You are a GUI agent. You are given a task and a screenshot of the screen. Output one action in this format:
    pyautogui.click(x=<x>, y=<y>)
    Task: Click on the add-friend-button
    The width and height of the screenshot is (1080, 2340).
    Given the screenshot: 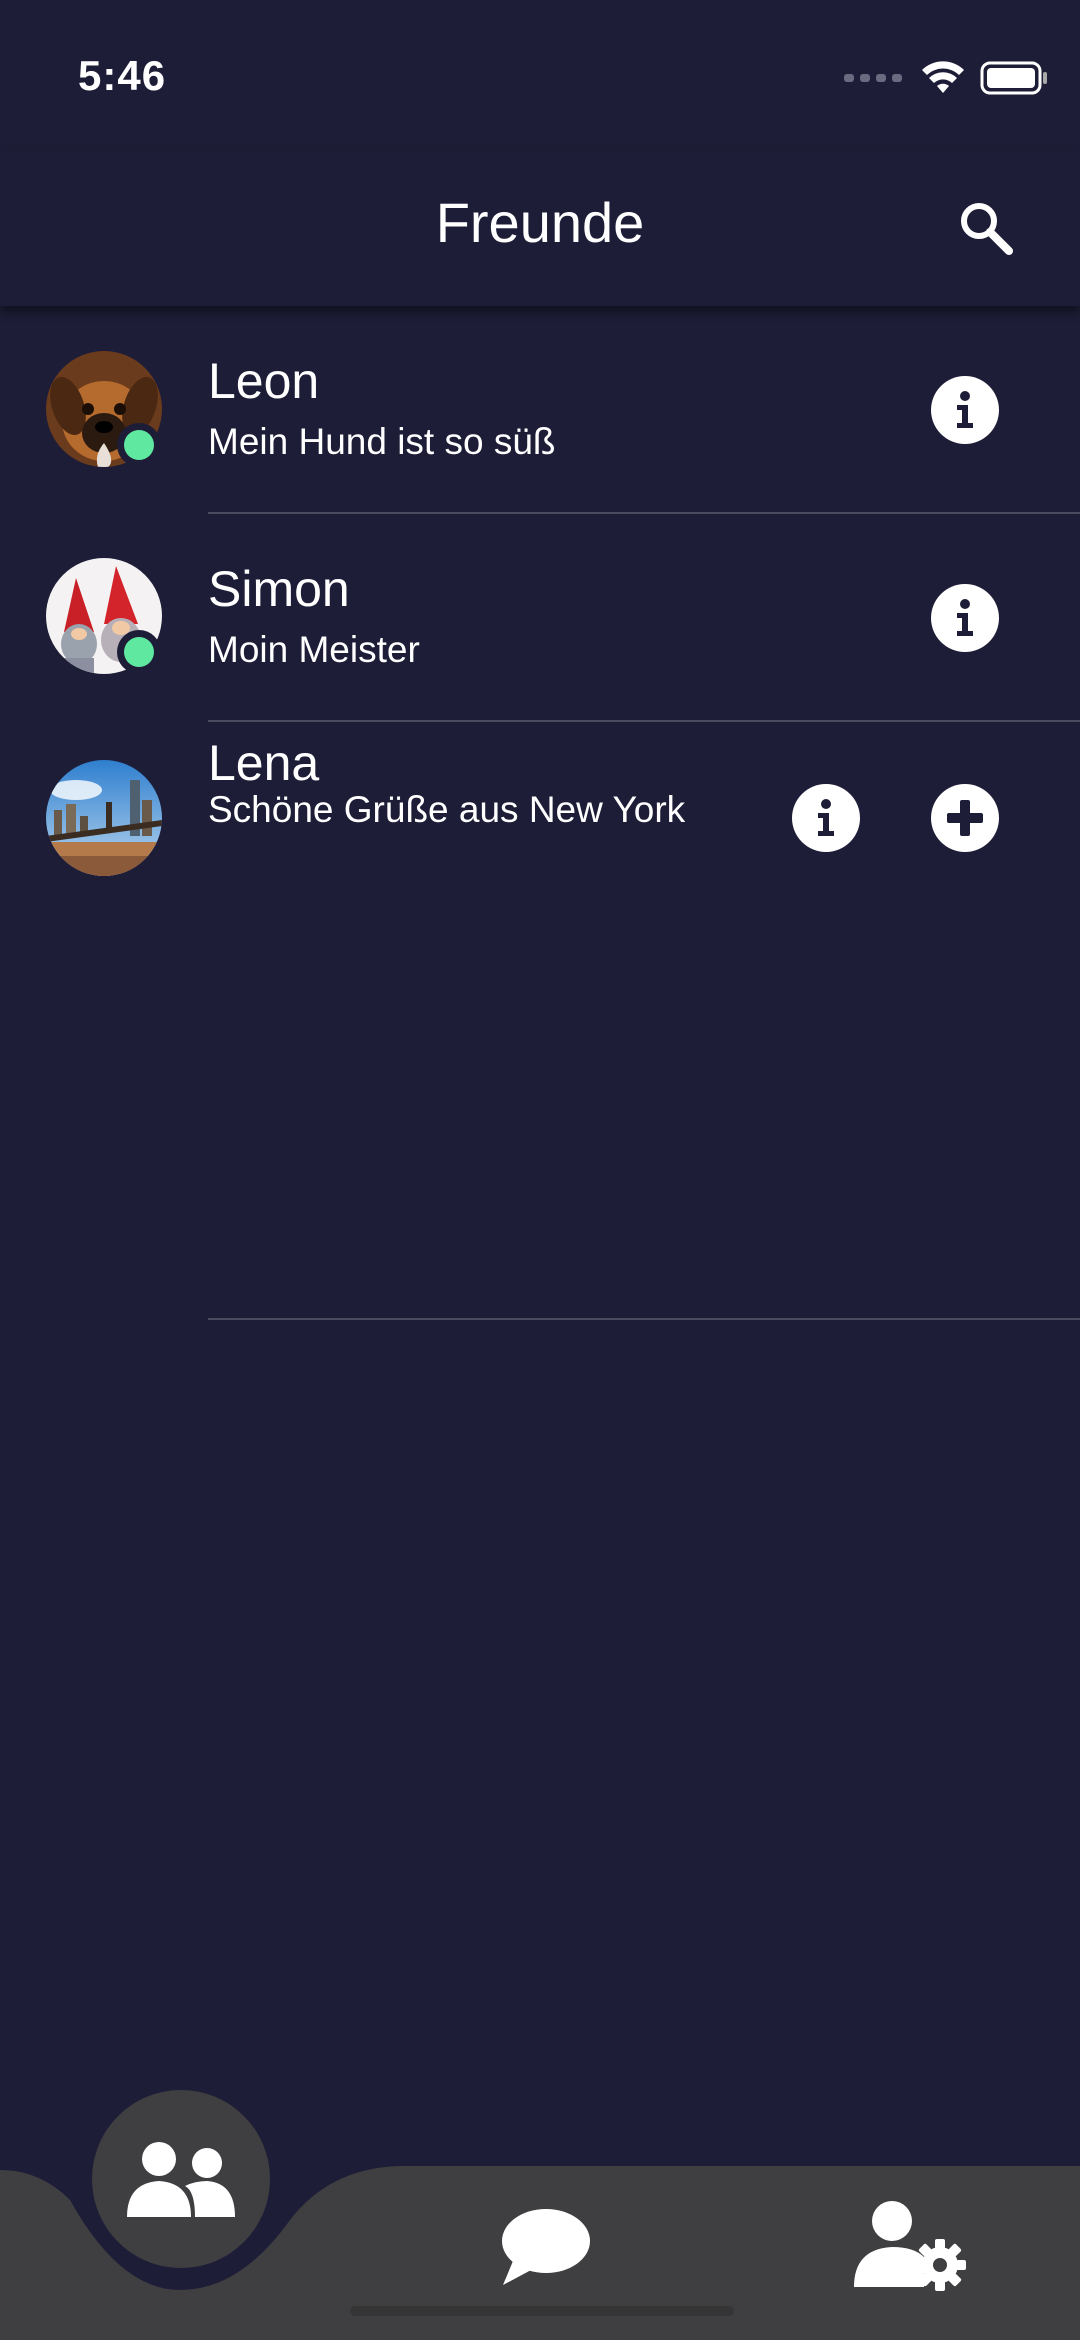 What is the action you would take?
    pyautogui.click(x=965, y=818)
    